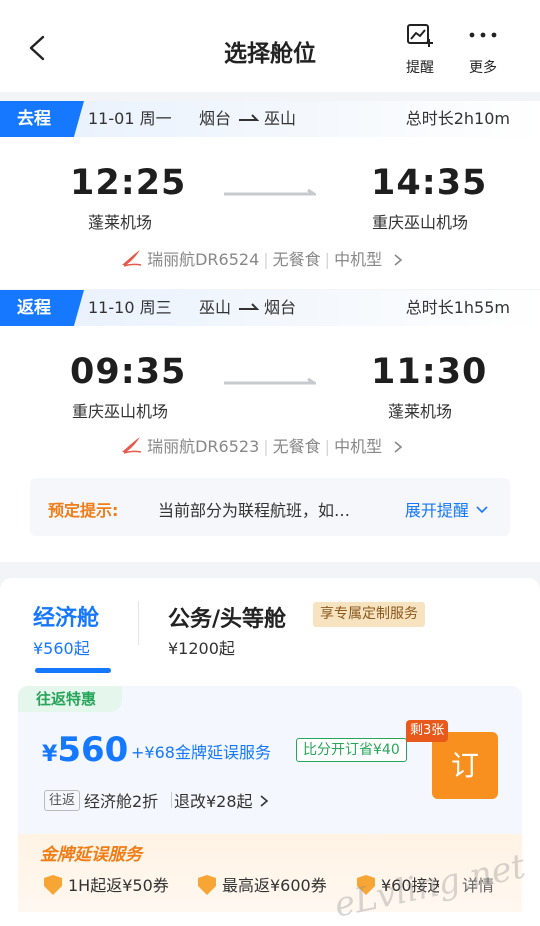 The width and height of the screenshot is (540, 926). I want to click on save-badge: 比分开订省¥40, so click(351, 750).